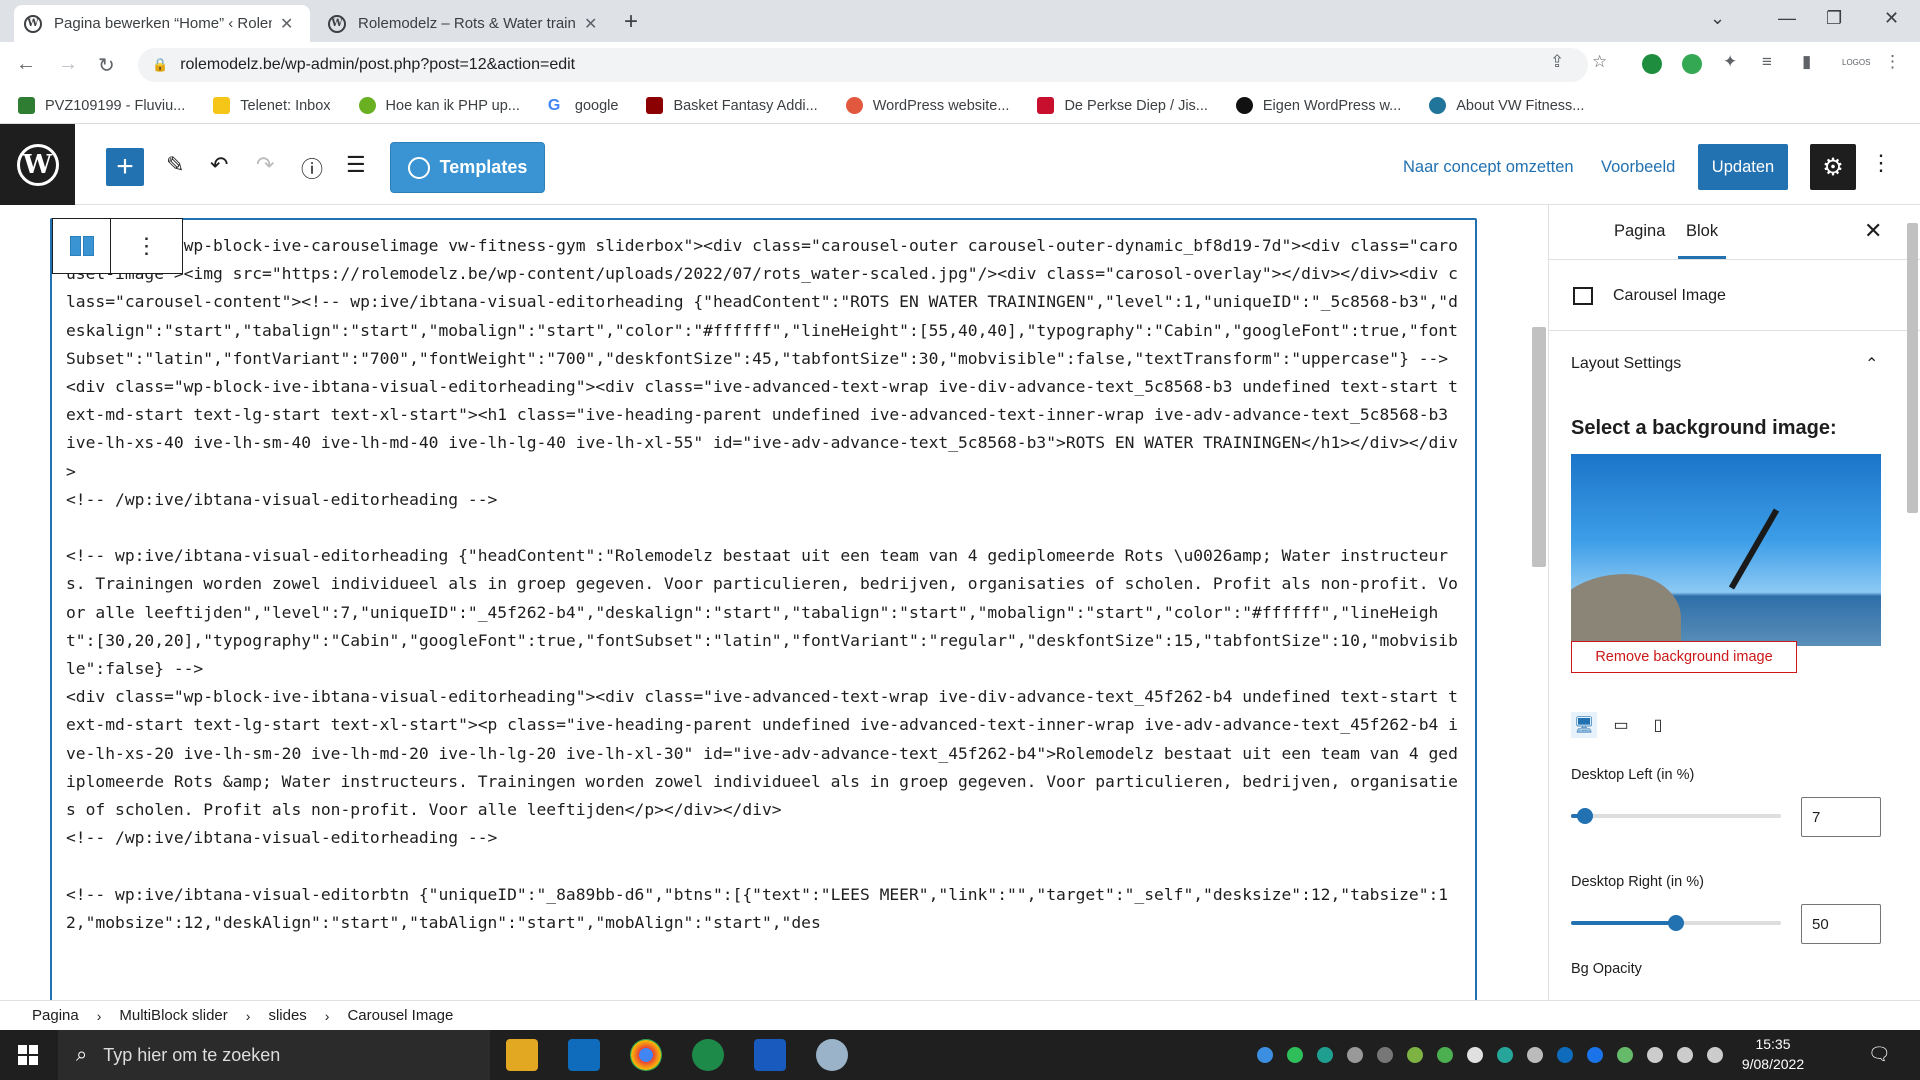 Image resolution: width=1920 pixels, height=1080 pixels. What do you see at coordinates (1565, 1055) in the screenshot?
I see `outlook-tray-icon` at bounding box center [1565, 1055].